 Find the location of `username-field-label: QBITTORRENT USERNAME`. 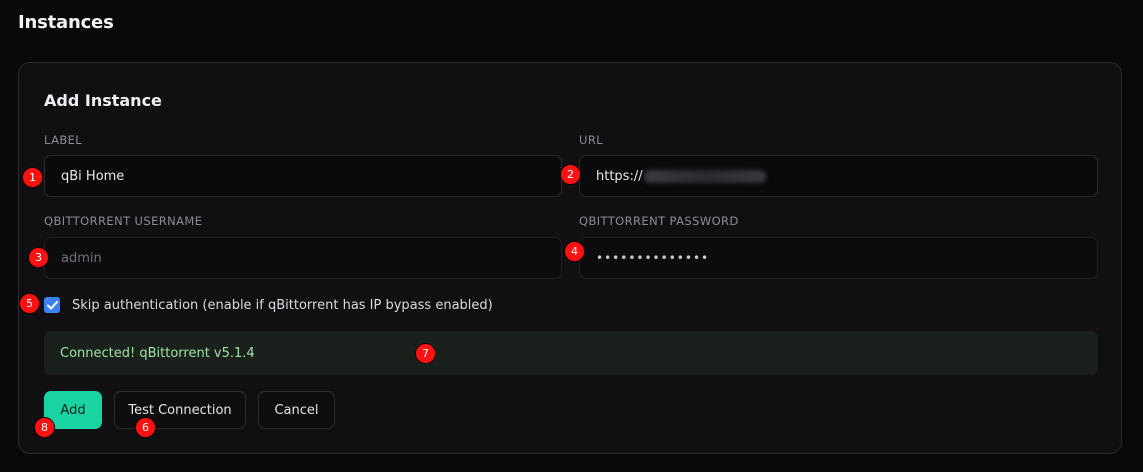

username-field-label: QBITTORRENT USERNAME is located at coordinates (123, 221).